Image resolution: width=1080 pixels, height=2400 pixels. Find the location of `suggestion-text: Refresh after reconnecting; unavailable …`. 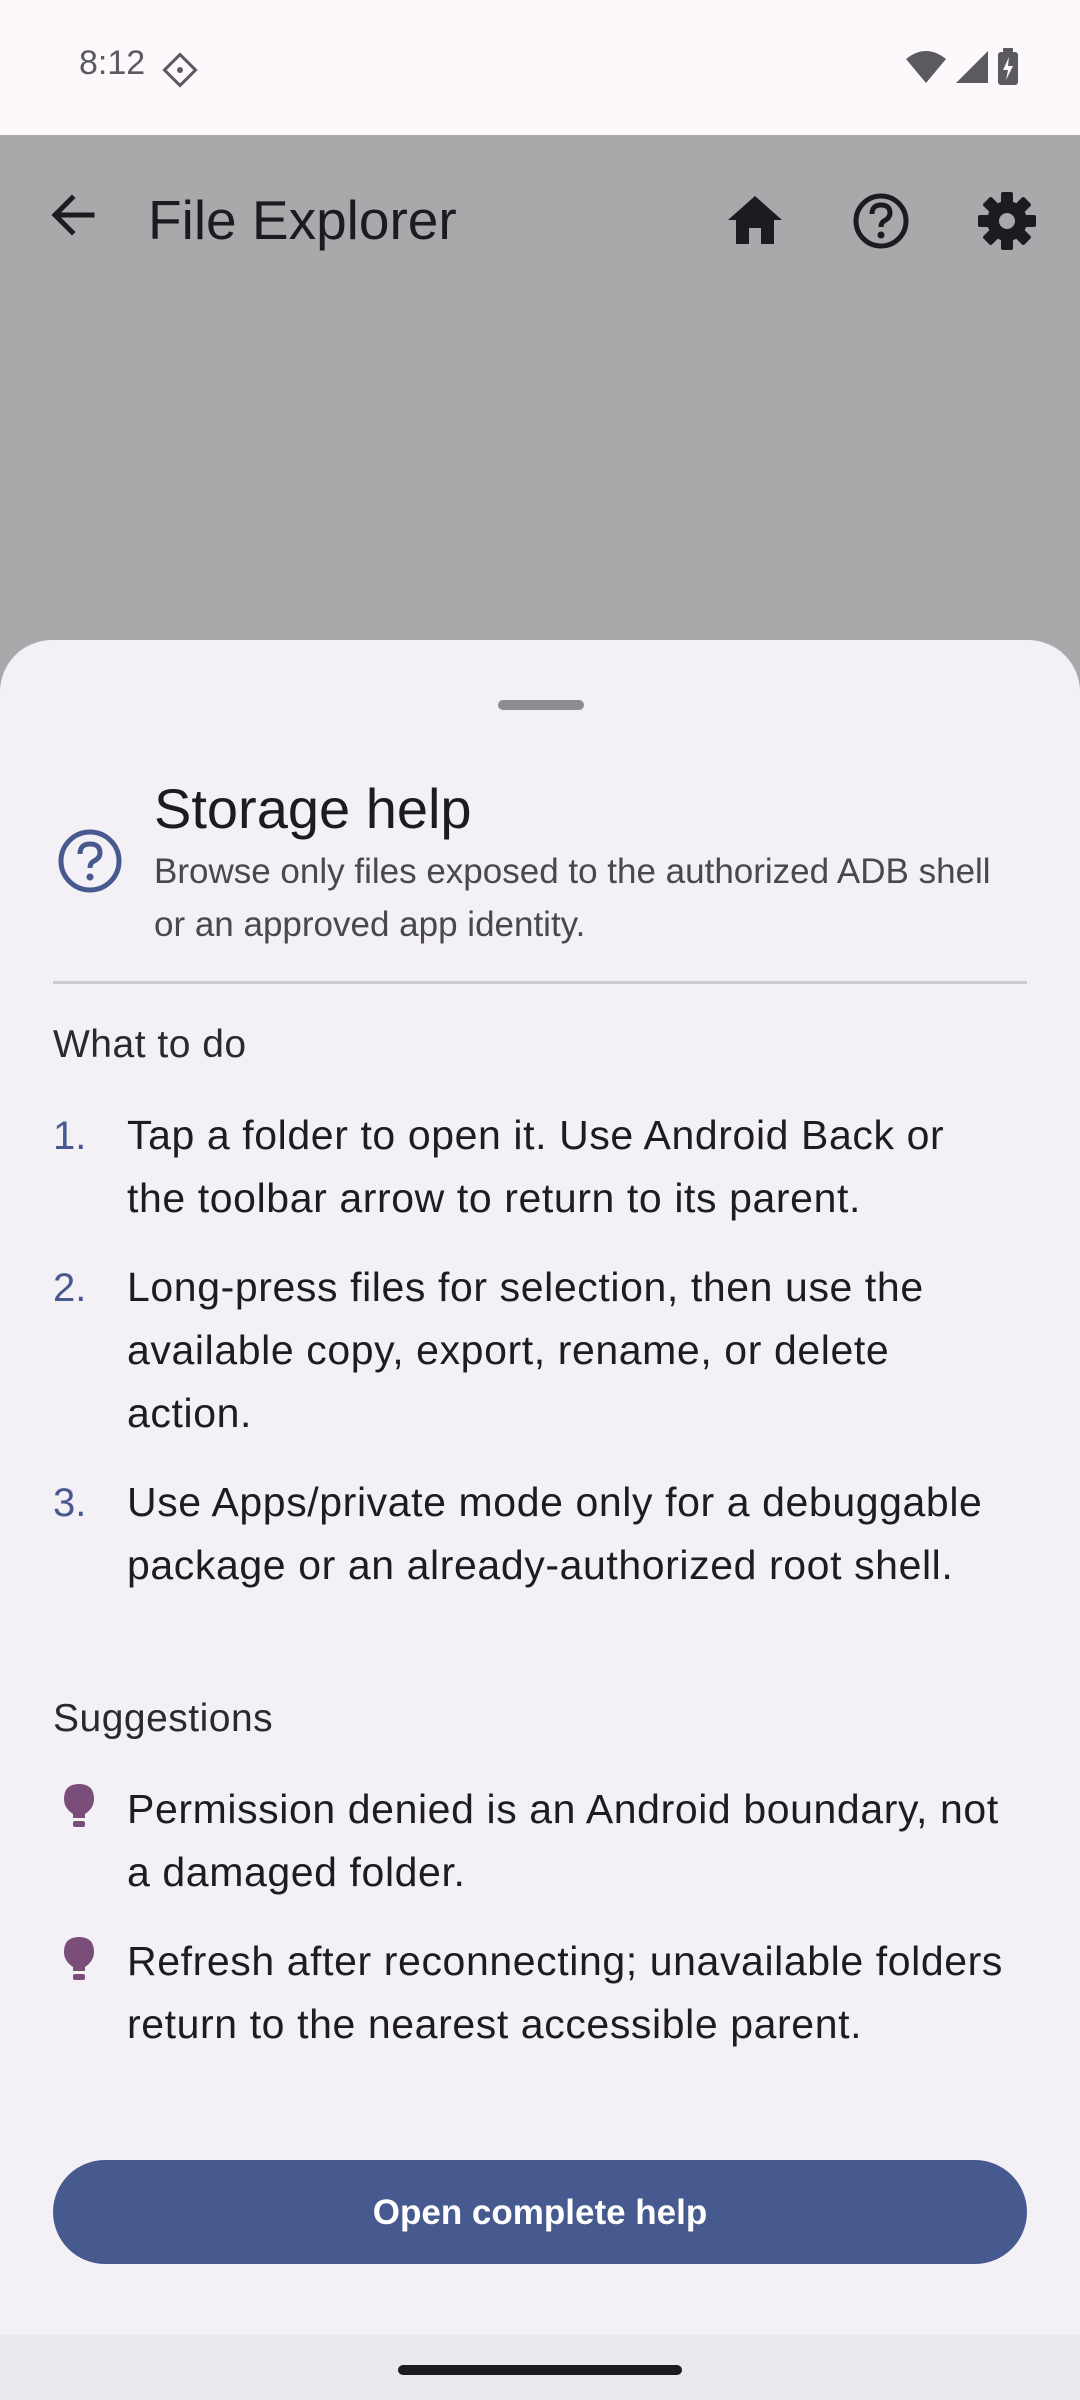

suggestion-text: Refresh after reconnecting; unavailable … is located at coordinates (565, 1992).